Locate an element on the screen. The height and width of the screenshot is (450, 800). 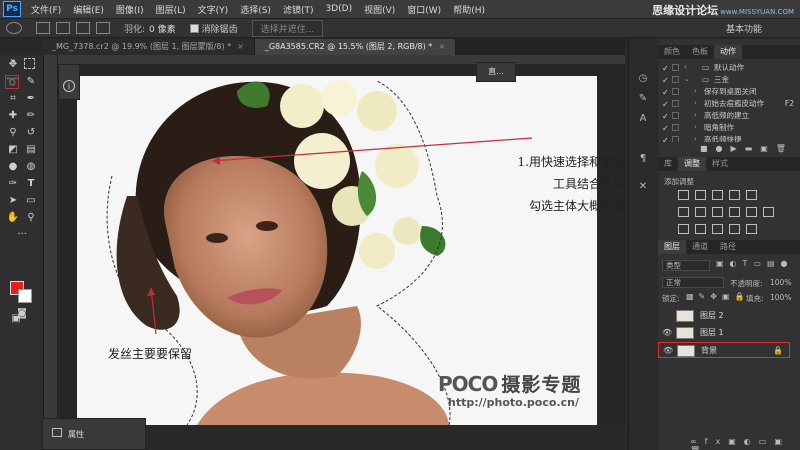
layer-filter-icons: ▣◐T▭▤● is located at coordinates (755, 263).